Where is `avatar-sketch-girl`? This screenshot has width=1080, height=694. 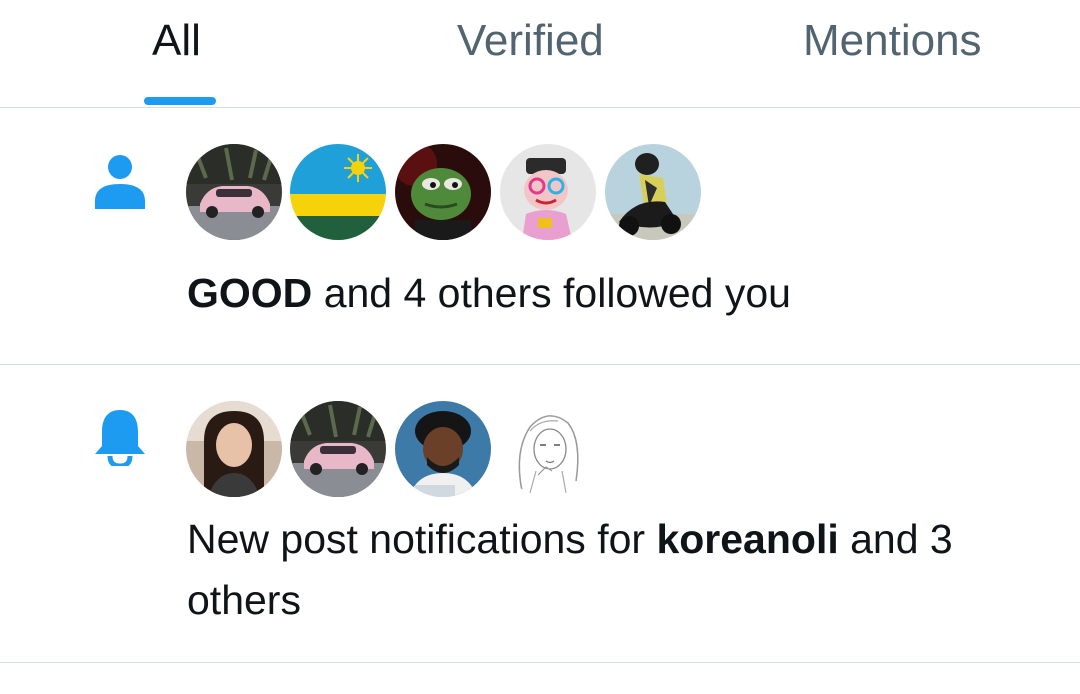 avatar-sketch-girl is located at coordinates (548, 449).